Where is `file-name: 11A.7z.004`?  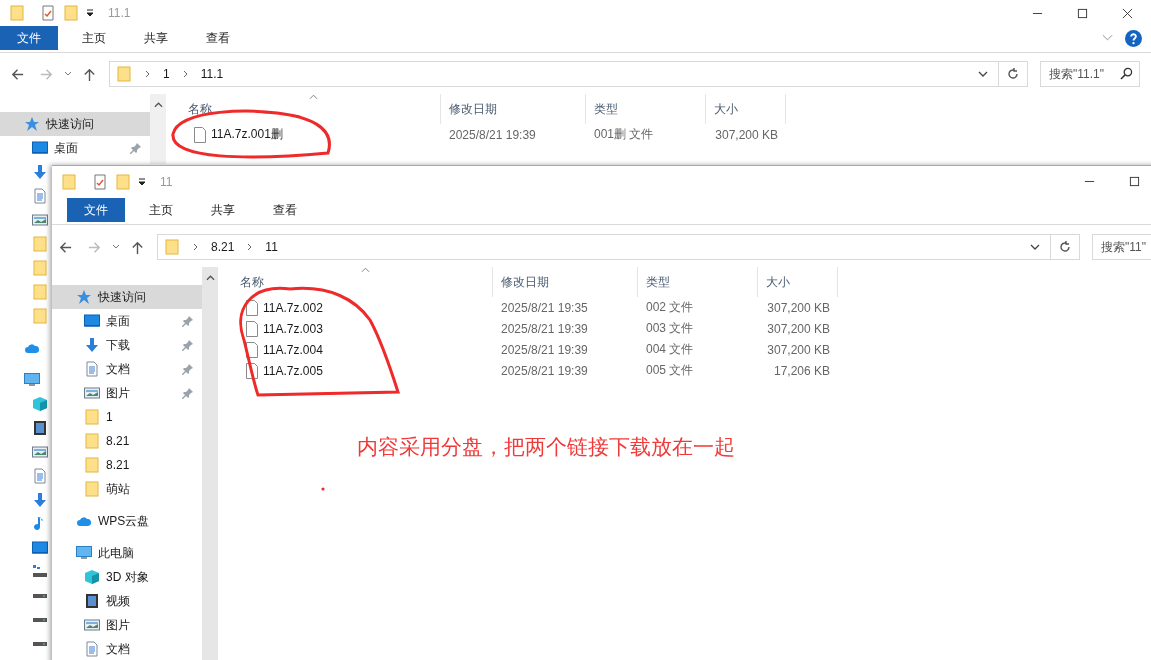 file-name: 11A.7z.004 is located at coordinates (293, 349).